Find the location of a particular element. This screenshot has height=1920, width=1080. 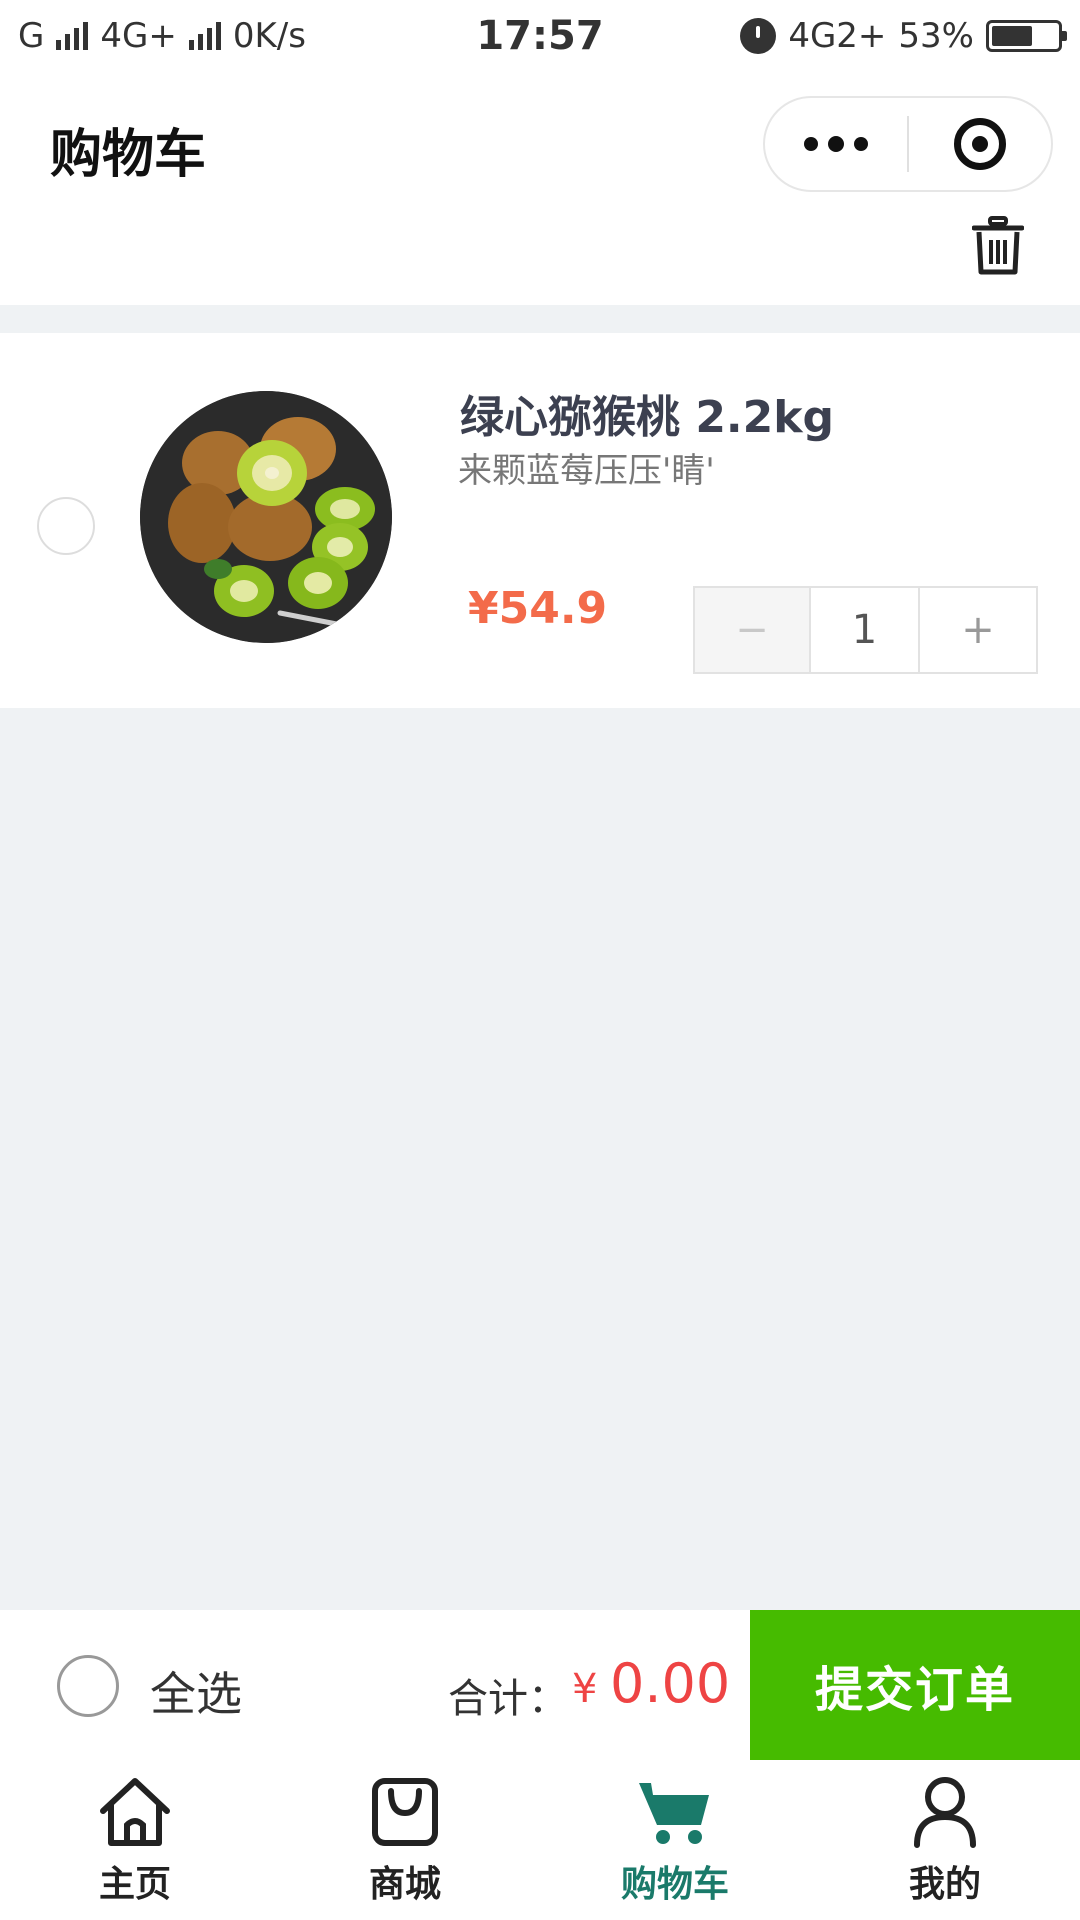

product-title: 绿心猕猴桃 2.2kg is located at coordinates (647, 413).